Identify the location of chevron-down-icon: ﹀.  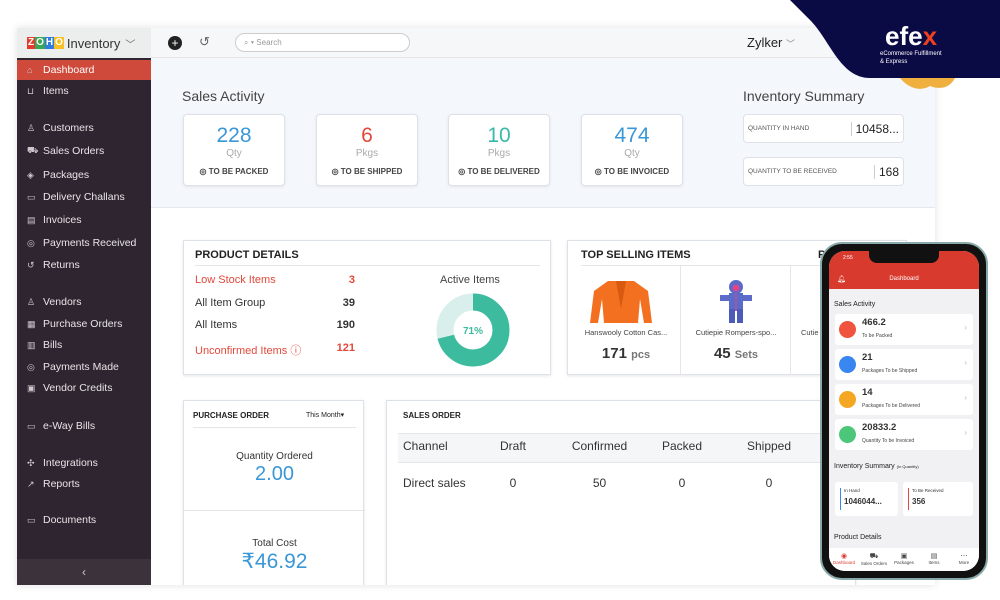
(130, 45).